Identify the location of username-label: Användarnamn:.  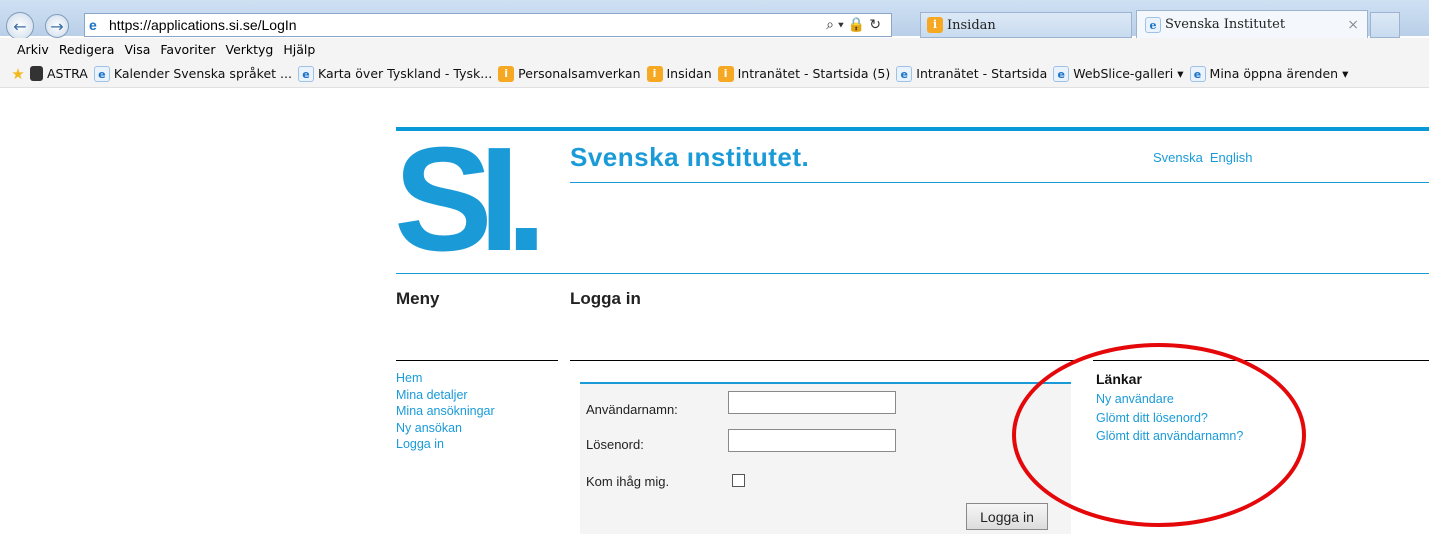
(632, 409).